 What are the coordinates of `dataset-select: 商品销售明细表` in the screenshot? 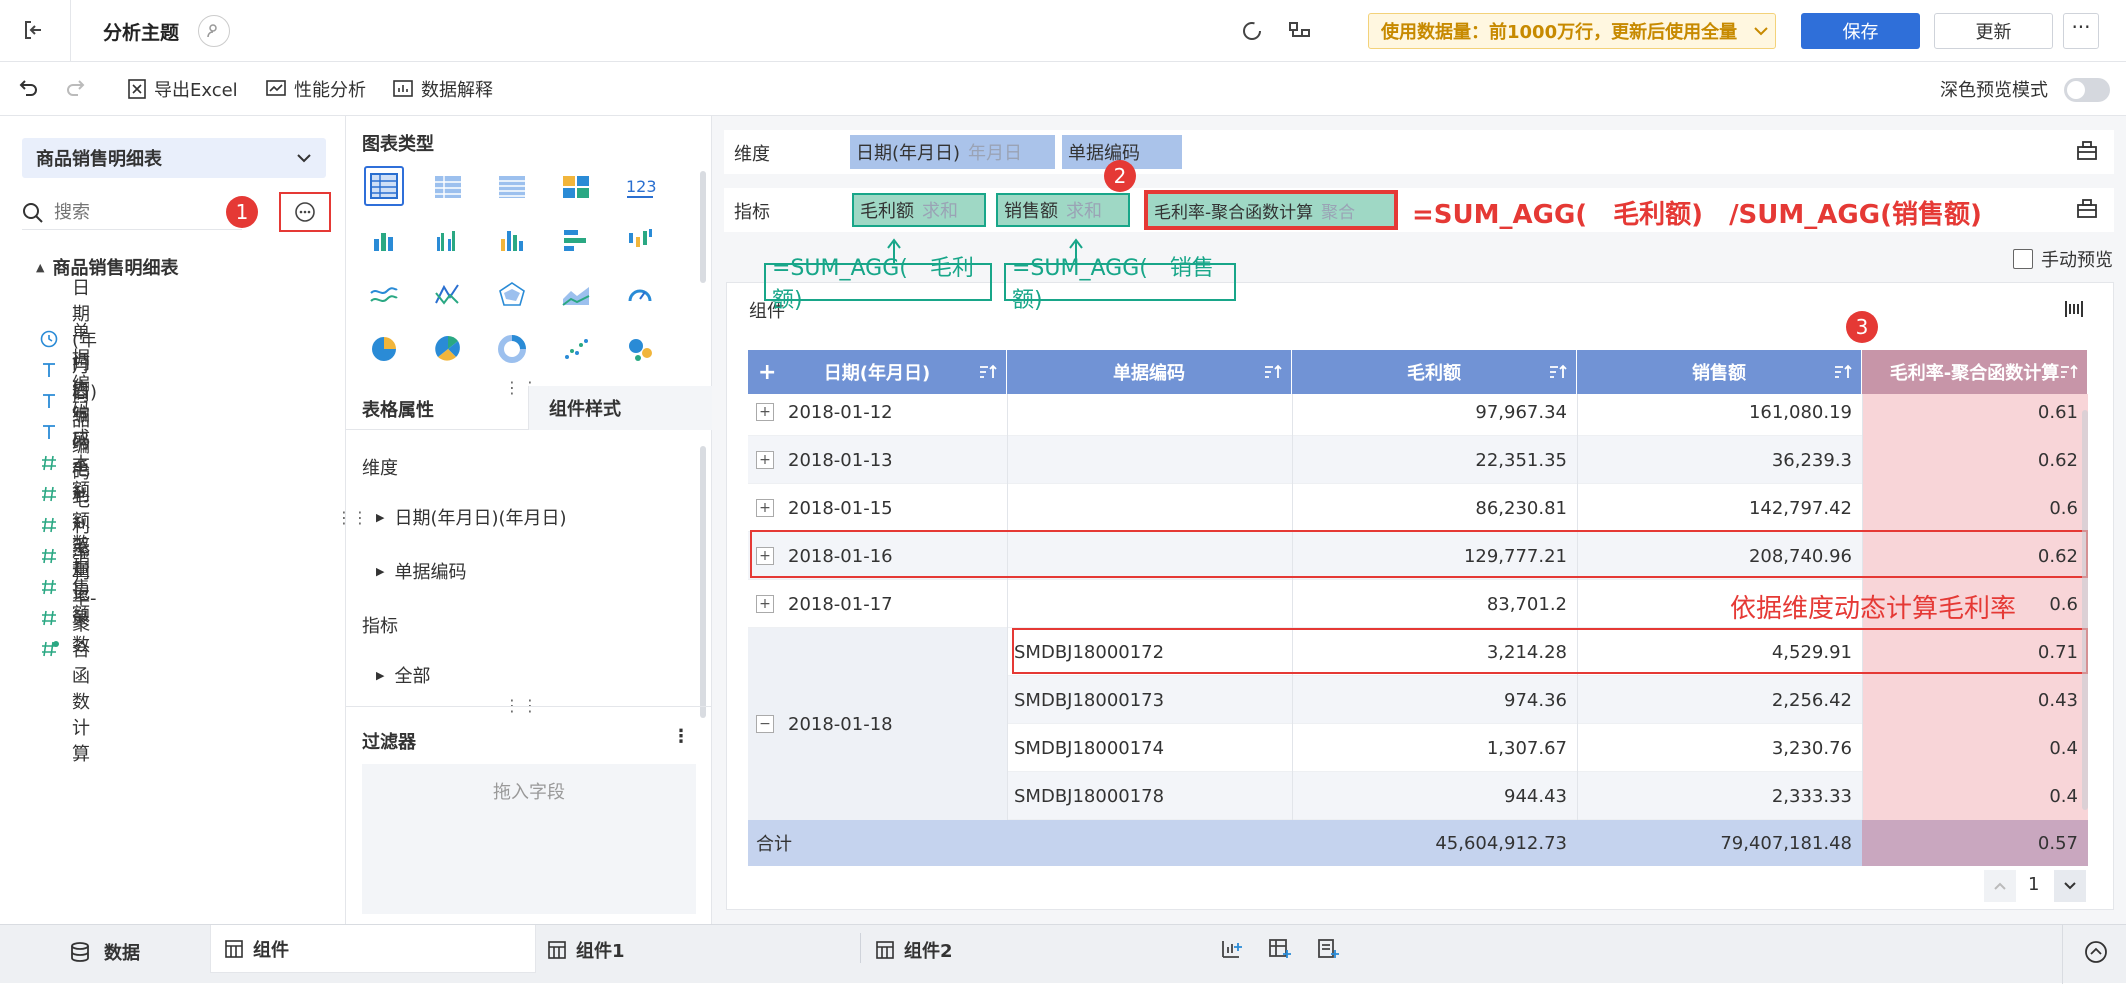 It's located at (174, 158).